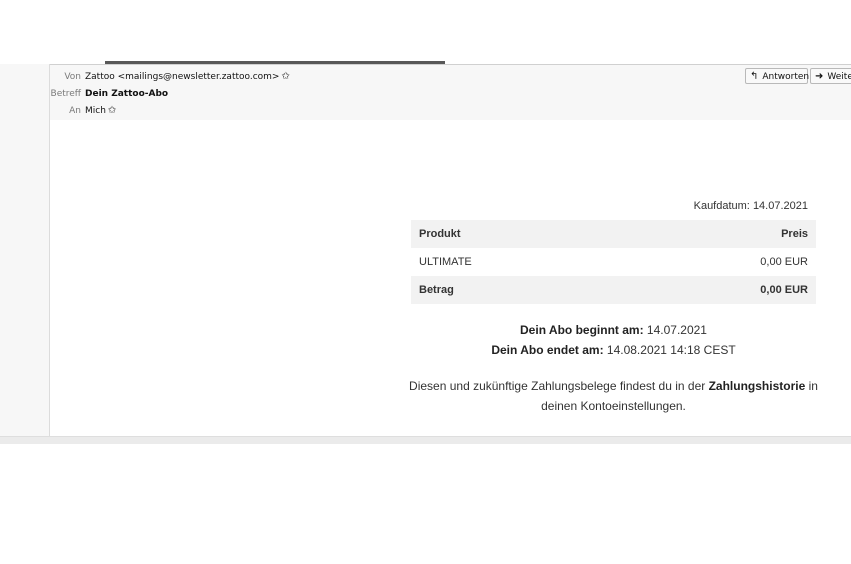  What do you see at coordinates (83, 111) in the screenshot?
I see `to-row: An Mich ✩` at bounding box center [83, 111].